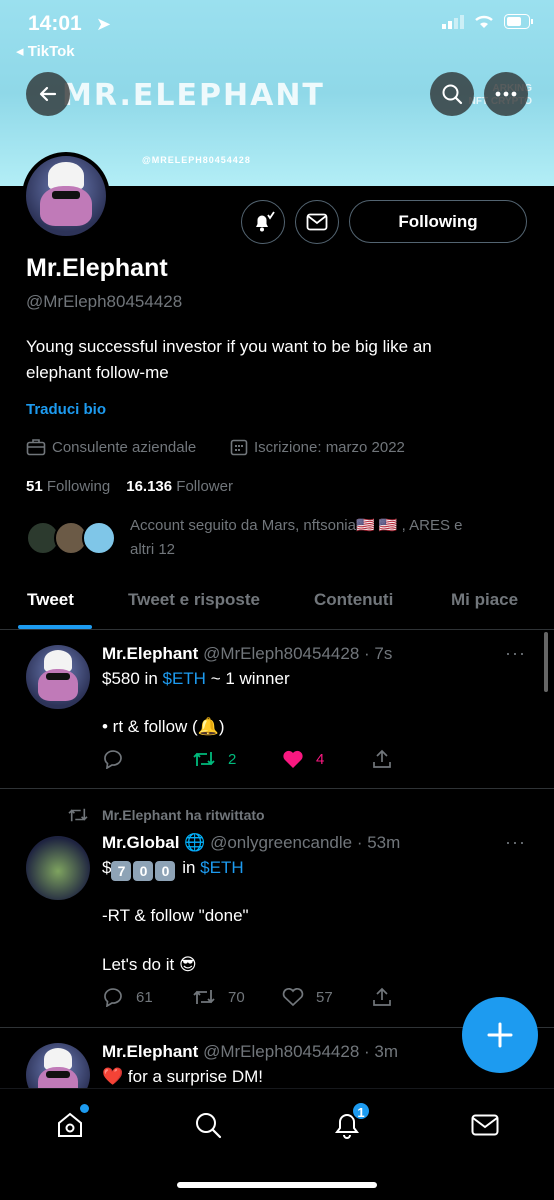 The width and height of the screenshot is (554, 1200). I want to click on notify-subscribe-button, so click(263, 222).